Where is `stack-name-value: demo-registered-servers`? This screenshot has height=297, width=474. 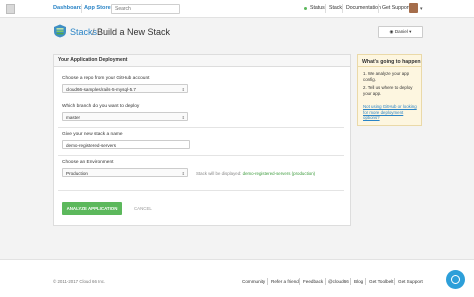 stack-name-value: demo-registered-servers is located at coordinates (91, 145).